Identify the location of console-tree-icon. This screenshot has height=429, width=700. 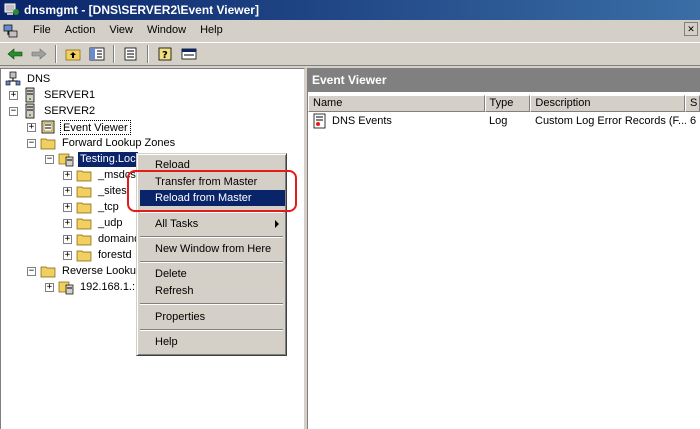
(97, 54).